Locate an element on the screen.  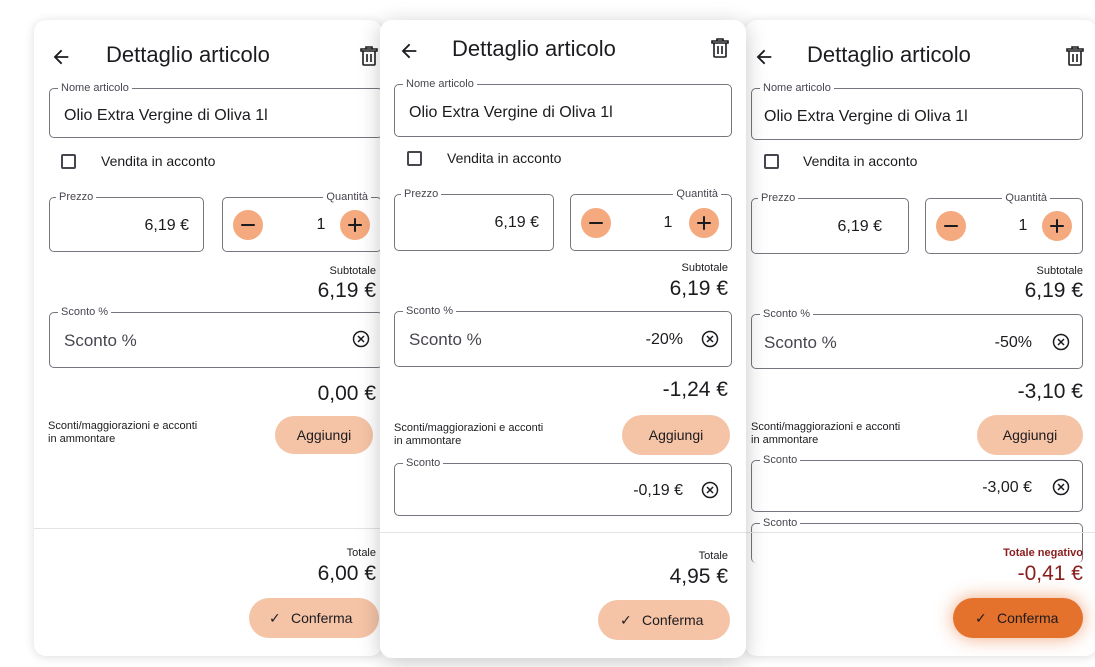
discount-line-label-2: Sconto is located at coordinates (780, 523).